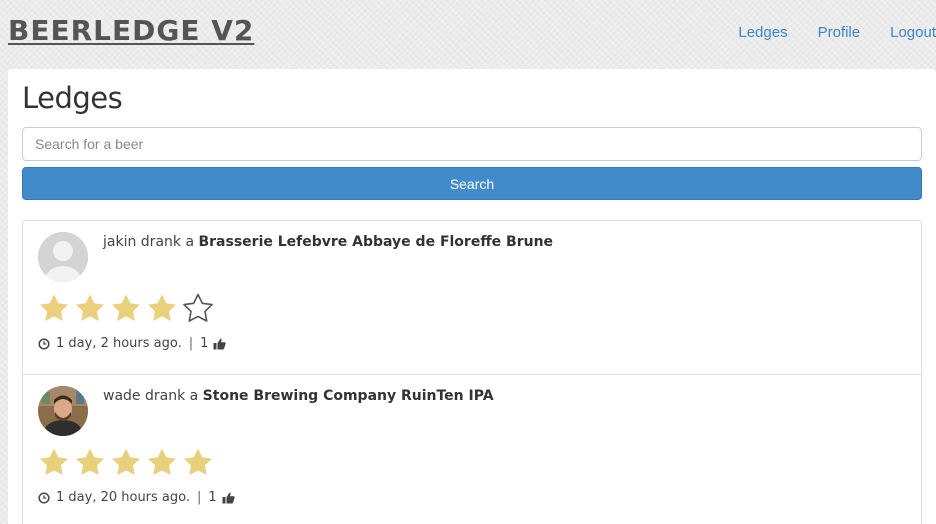 The height and width of the screenshot is (524, 936). What do you see at coordinates (119, 343) in the screenshot?
I see `timestamp: 1 day, 2 hours ago.` at bounding box center [119, 343].